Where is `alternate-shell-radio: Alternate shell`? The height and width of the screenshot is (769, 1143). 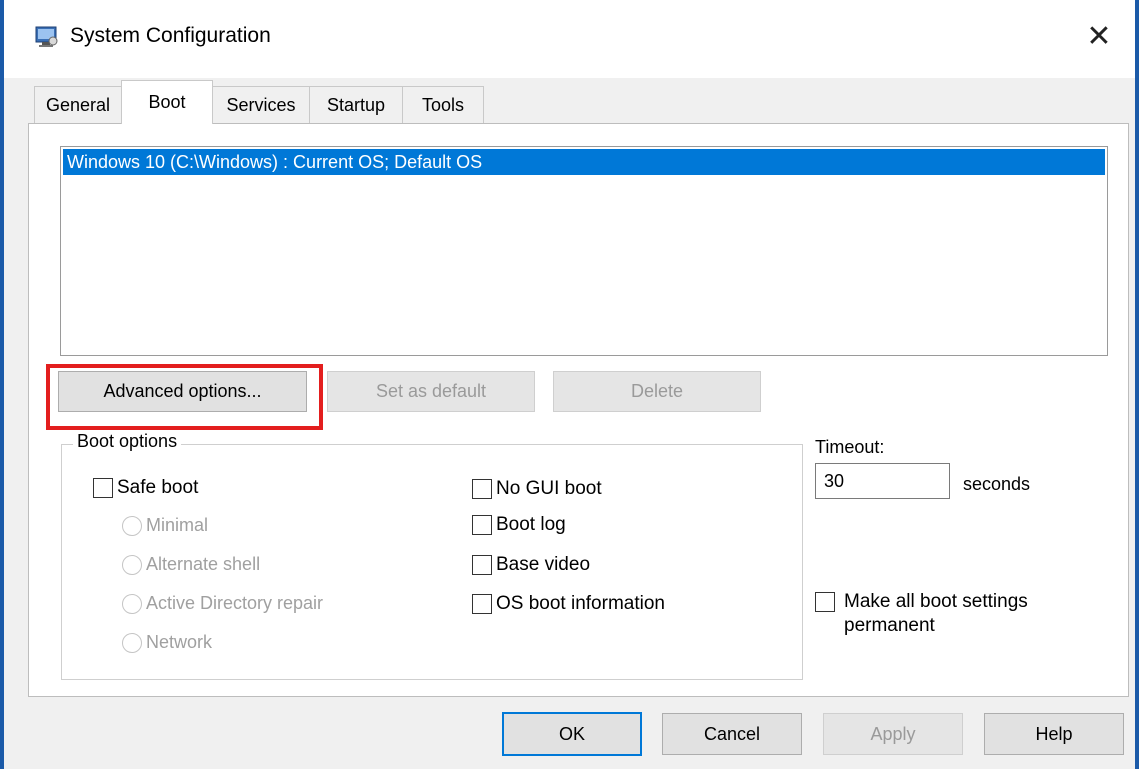 alternate-shell-radio: Alternate shell is located at coordinates (191, 564).